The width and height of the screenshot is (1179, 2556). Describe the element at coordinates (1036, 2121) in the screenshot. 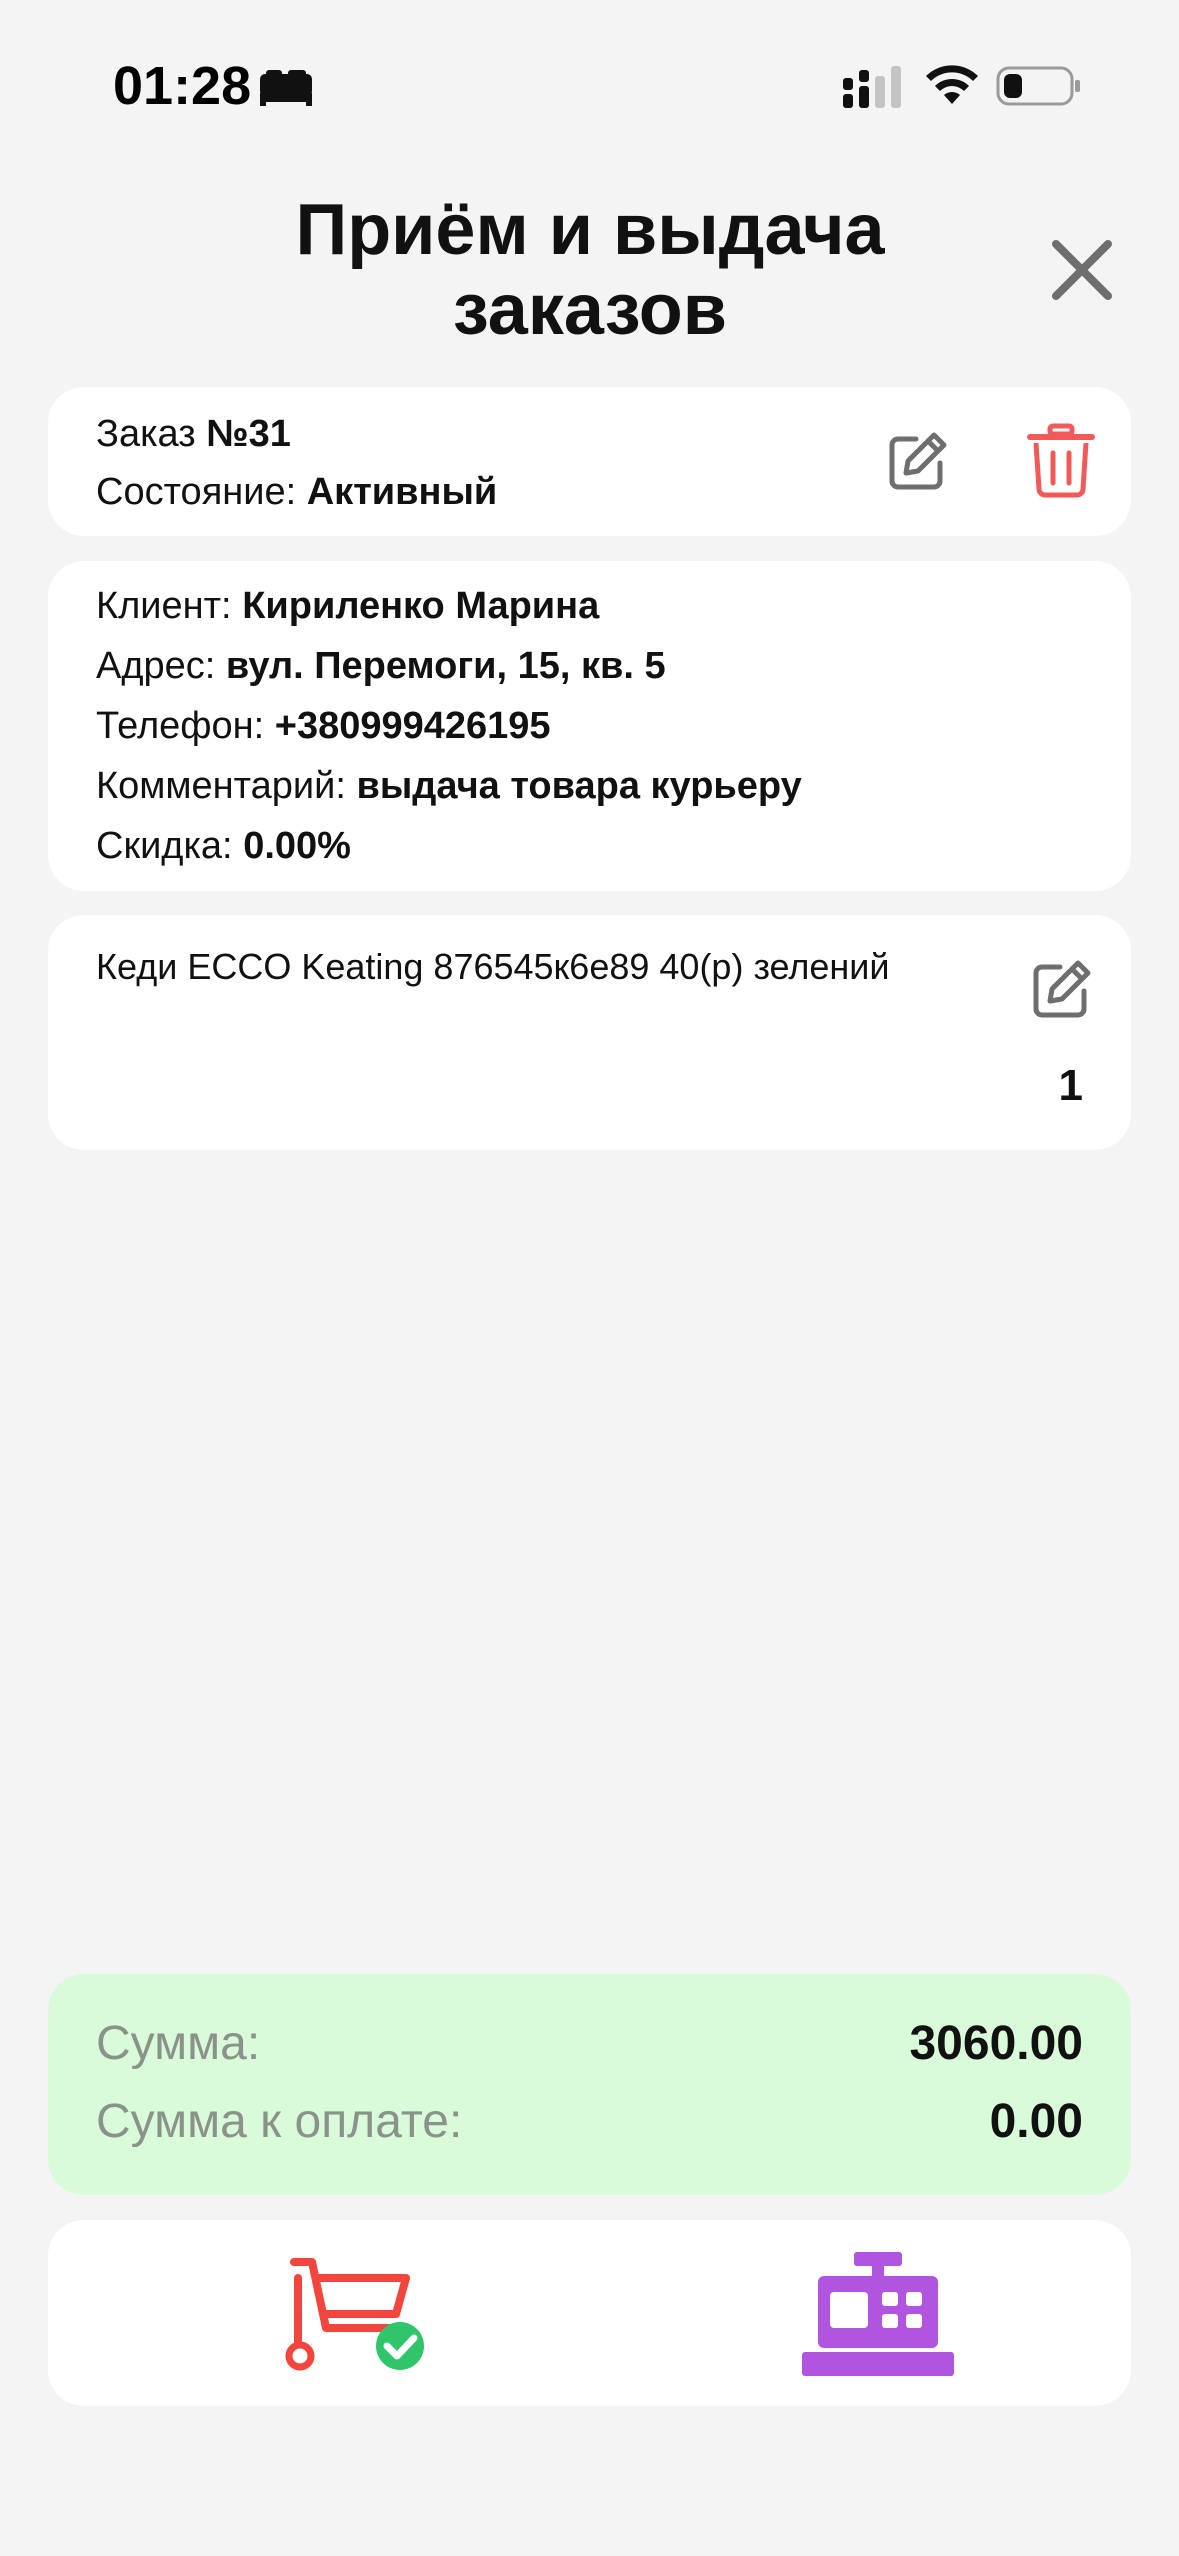

I see `to-pay-value: 0.00` at that location.